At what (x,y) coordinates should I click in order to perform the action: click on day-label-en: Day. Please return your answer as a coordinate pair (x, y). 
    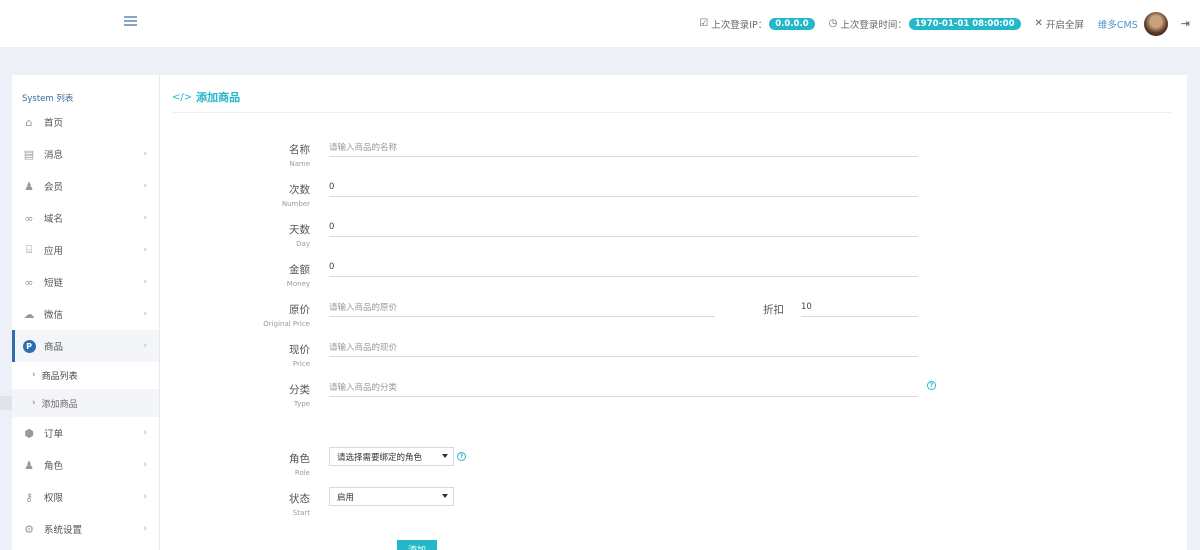
    Looking at the image, I should click on (303, 244).